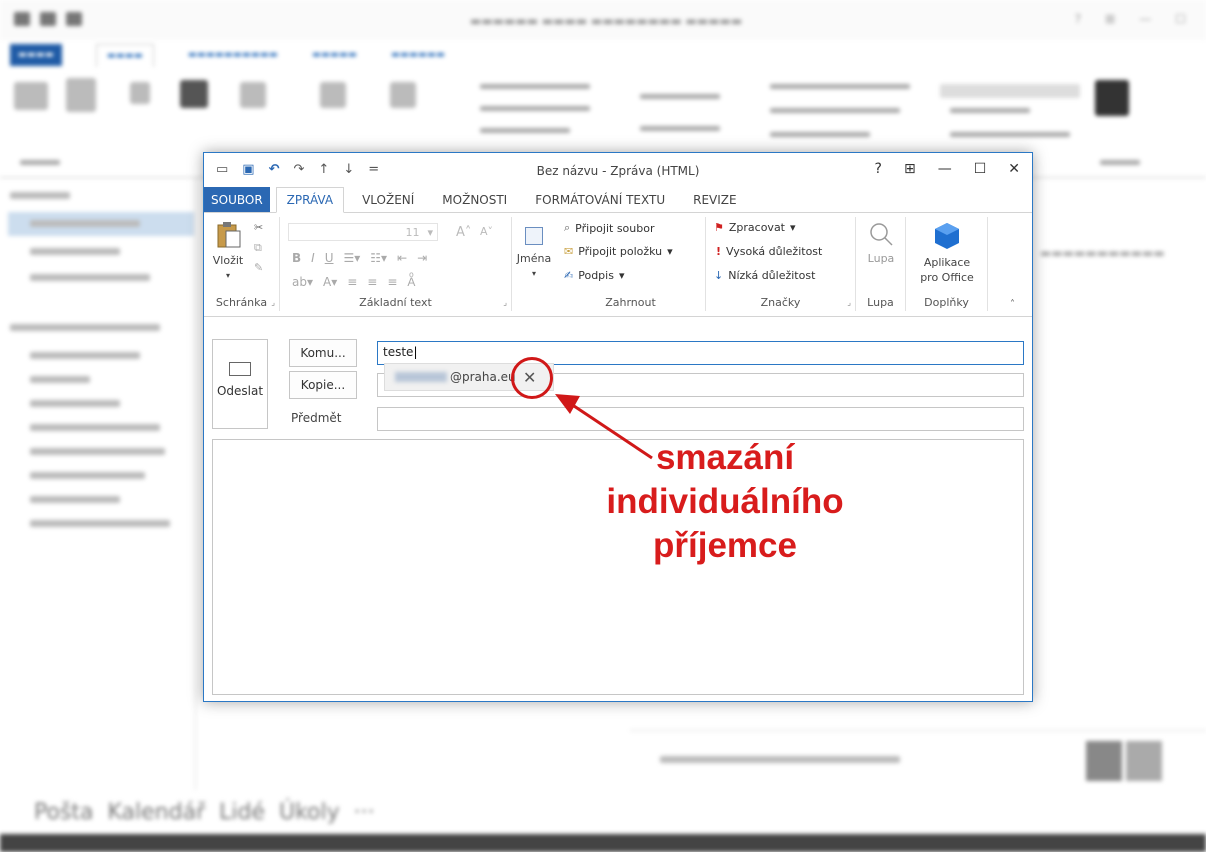 The width and height of the screenshot is (1206, 852). Describe the element at coordinates (725, 457) in the screenshot. I see `annotation-line-1: smazání` at that location.